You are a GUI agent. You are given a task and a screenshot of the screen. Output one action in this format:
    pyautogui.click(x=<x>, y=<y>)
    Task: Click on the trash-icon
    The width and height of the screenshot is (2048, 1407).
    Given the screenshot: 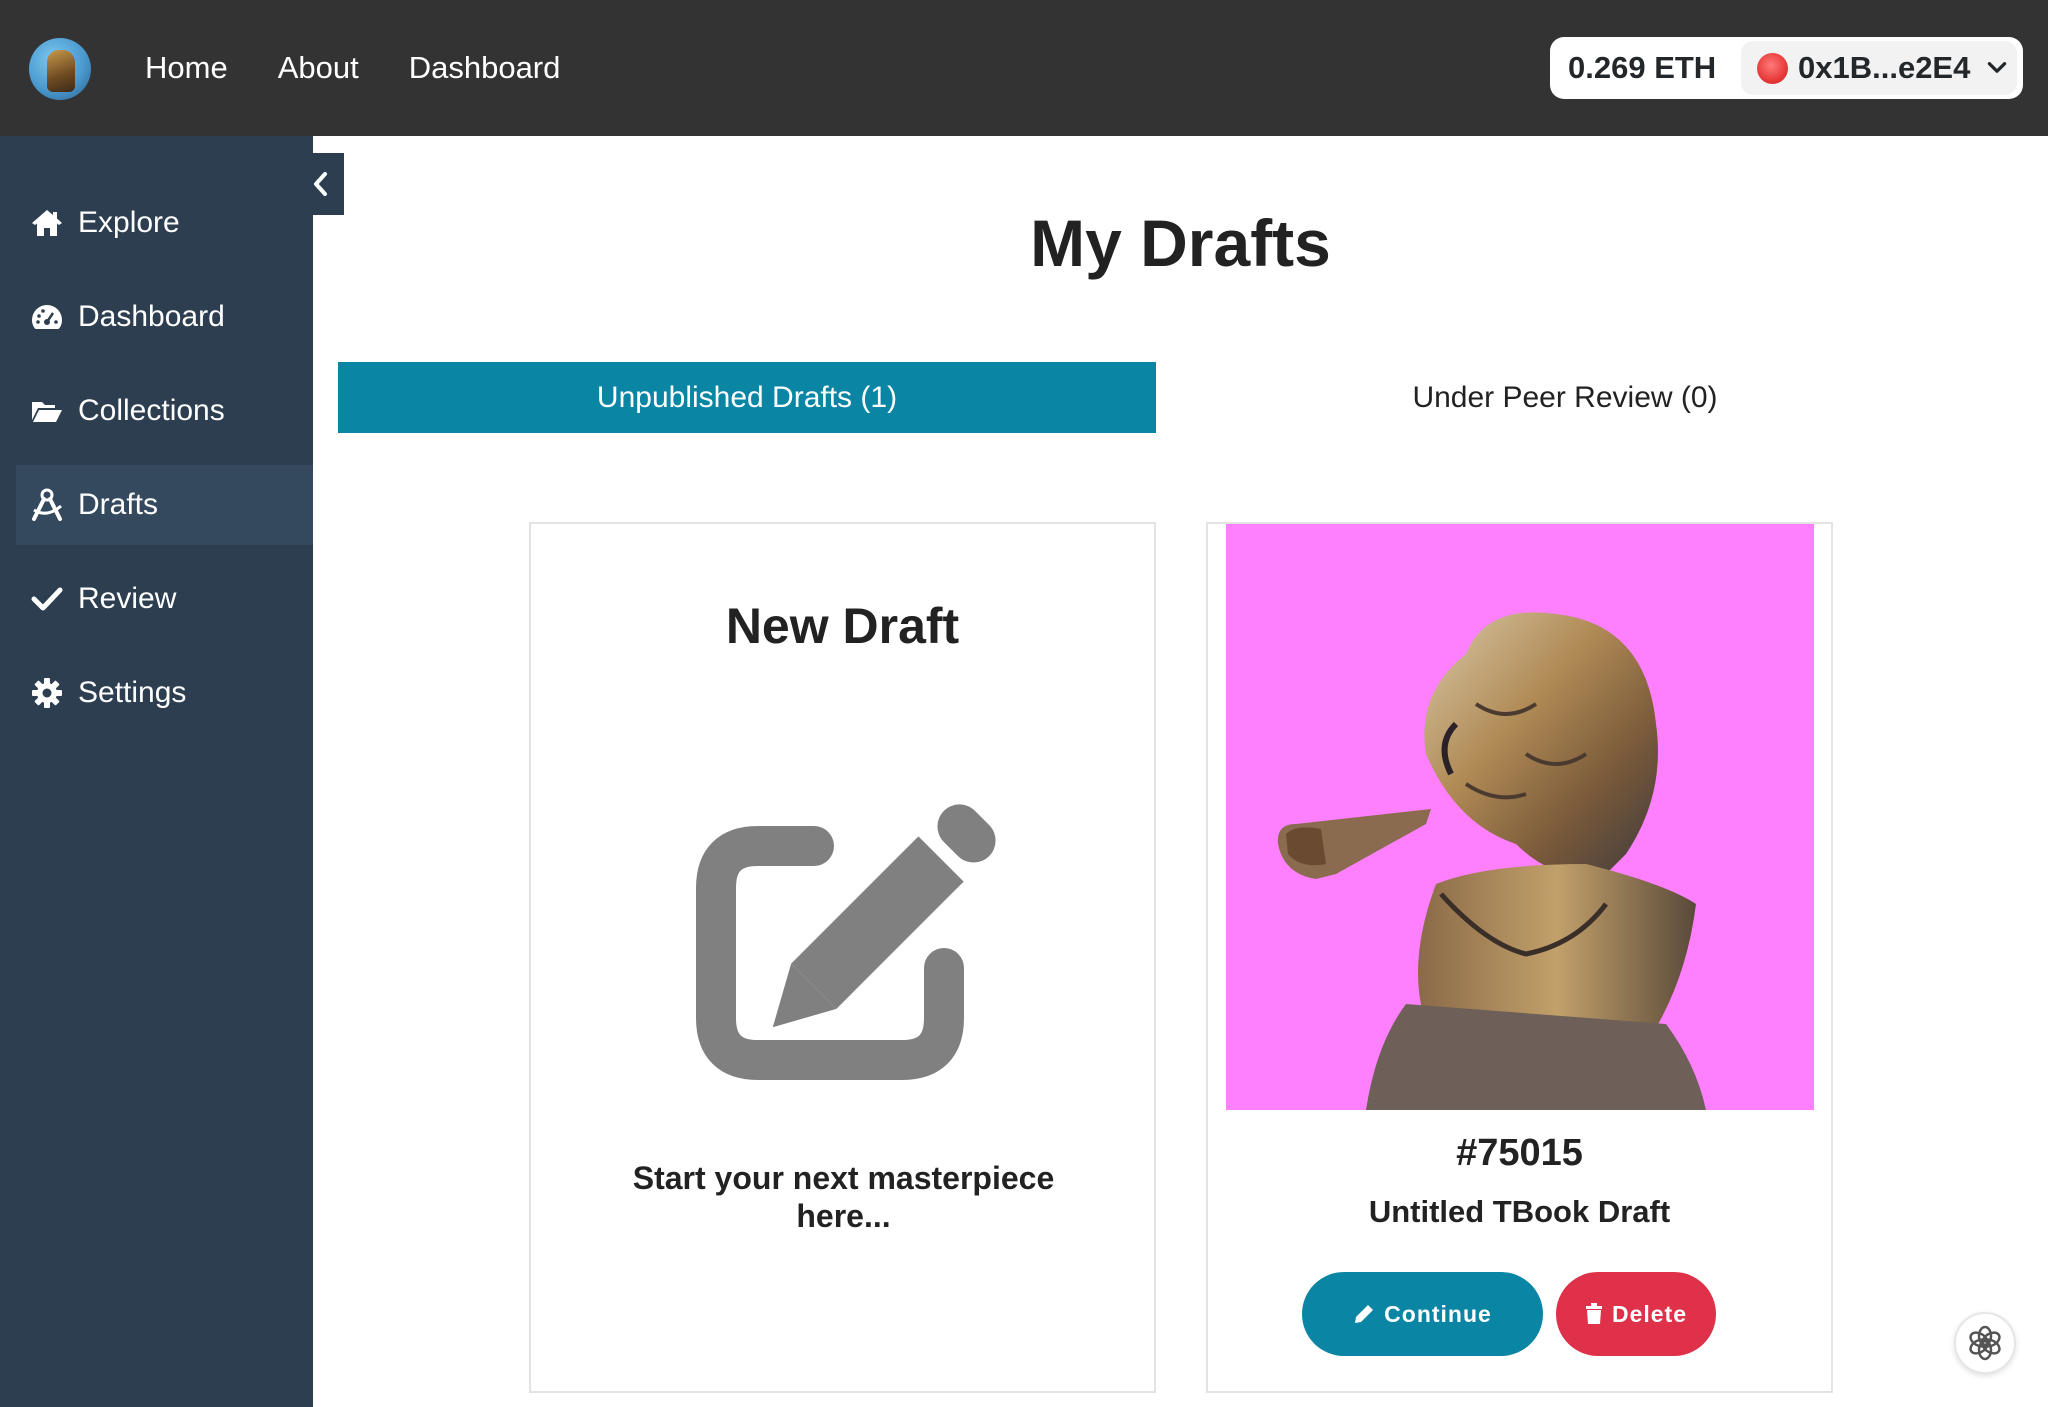 What is the action you would take?
    pyautogui.click(x=1593, y=1313)
    